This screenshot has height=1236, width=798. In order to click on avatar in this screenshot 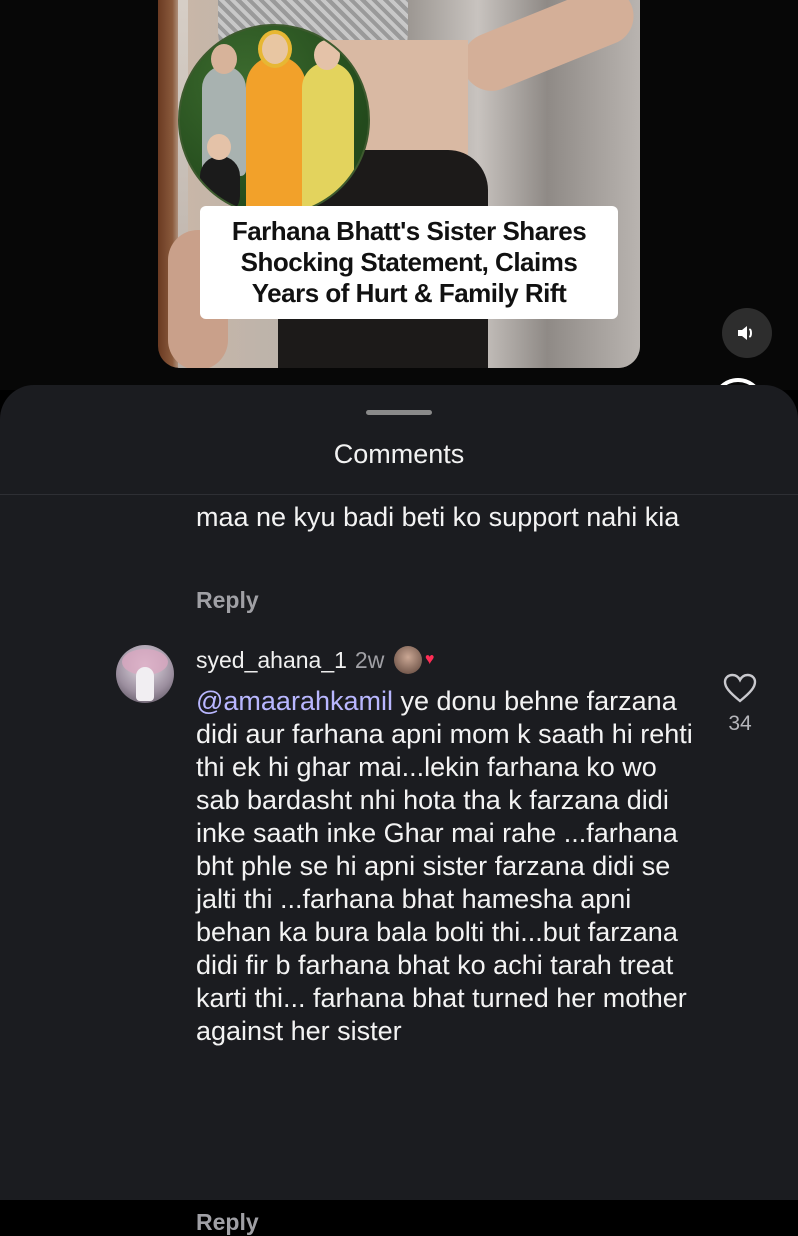, I will do `click(145, 674)`.